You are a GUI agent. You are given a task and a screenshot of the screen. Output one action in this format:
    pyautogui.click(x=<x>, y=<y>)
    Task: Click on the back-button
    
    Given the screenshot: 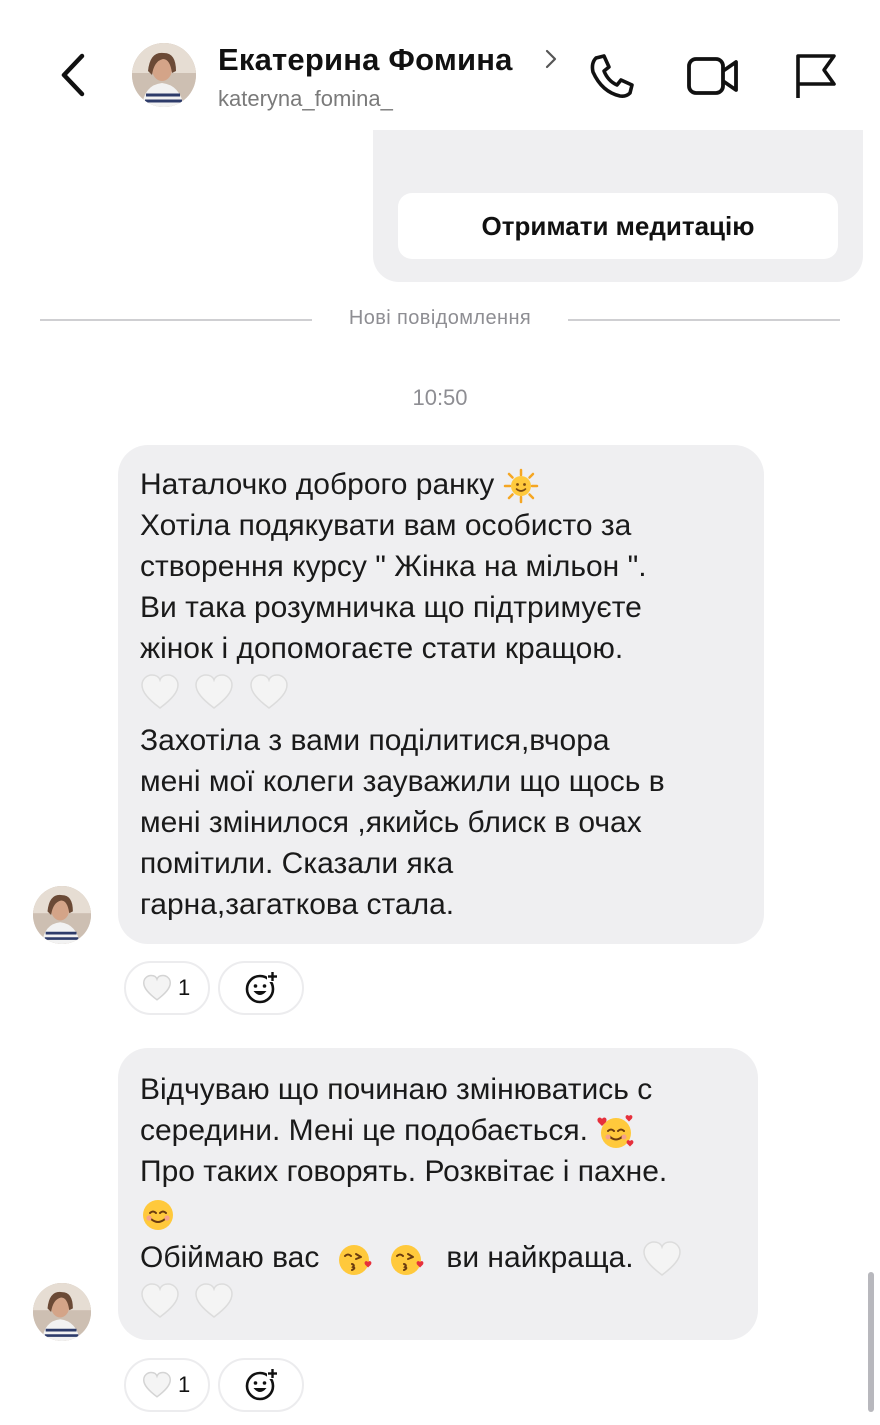 What is the action you would take?
    pyautogui.click(x=74, y=75)
    